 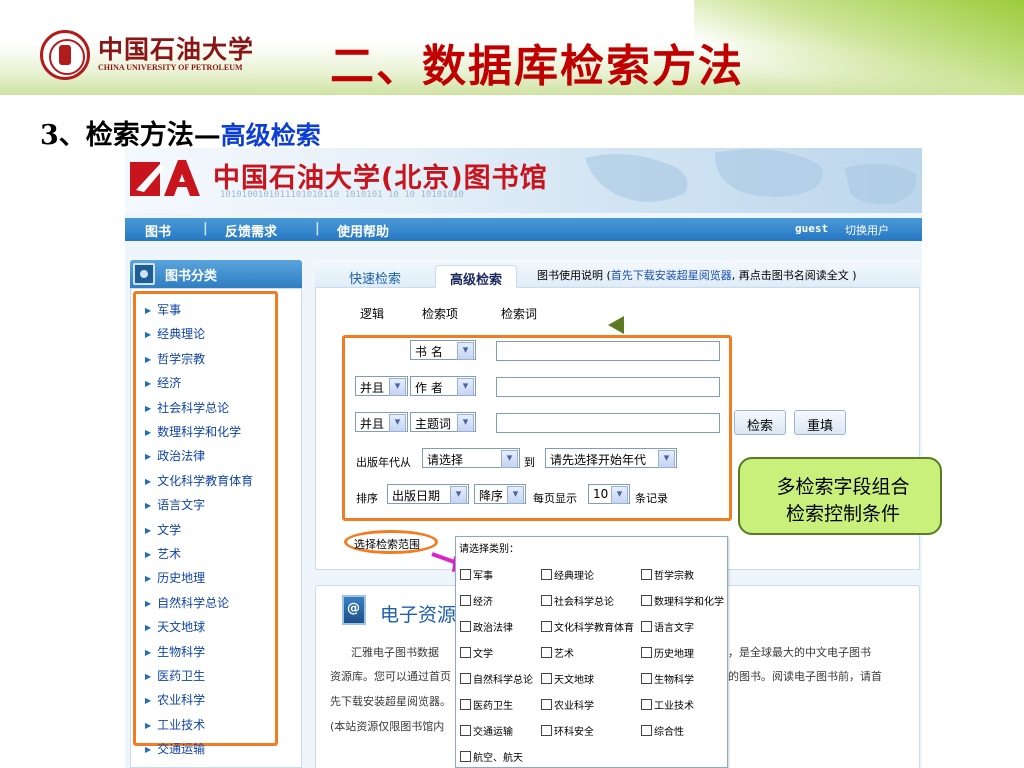 What do you see at coordinates (251, 230) in the screenshot?
I see `nav-feedback: 反馈需求` at bounding box center [251, 230].